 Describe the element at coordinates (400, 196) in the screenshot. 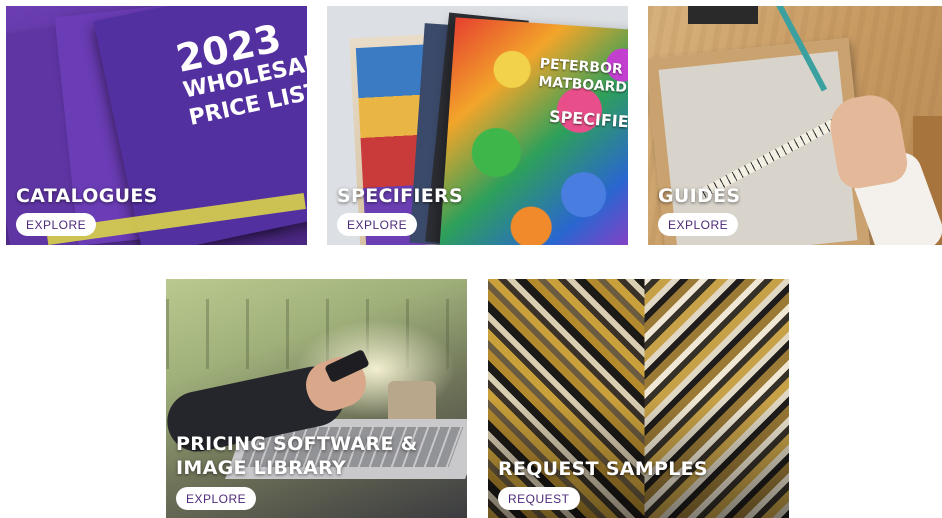

I see `specifiers-title: SPECIFIERS` at that location.